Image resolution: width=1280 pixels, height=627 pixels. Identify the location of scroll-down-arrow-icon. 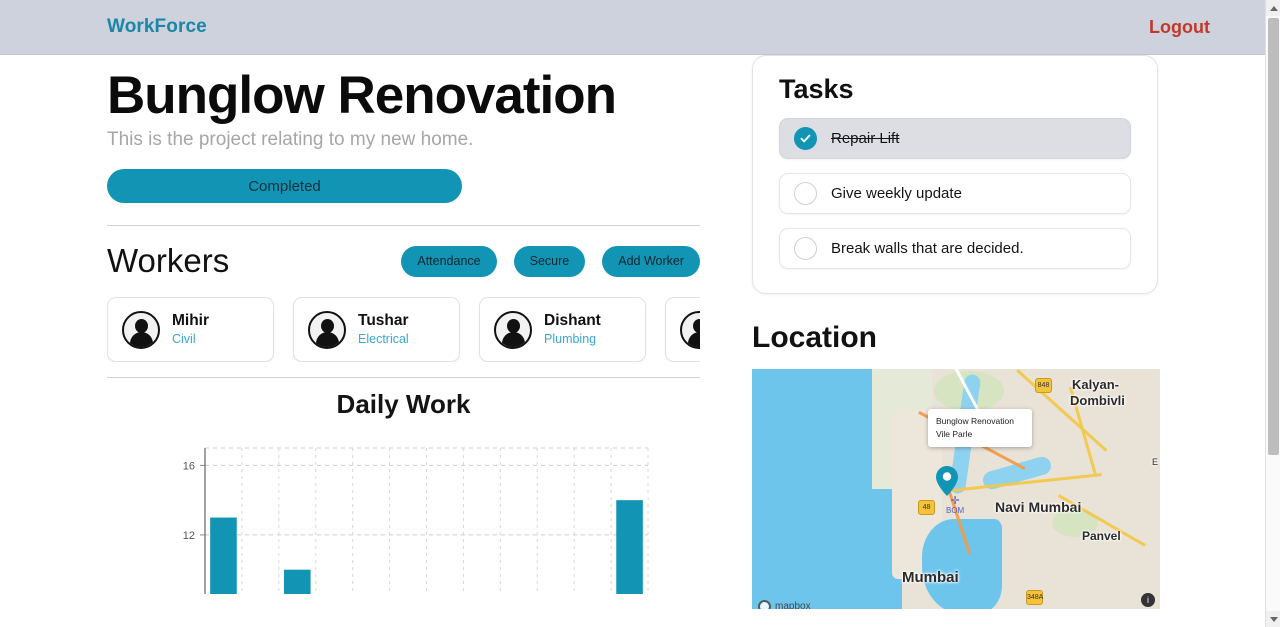
(1273, 619).